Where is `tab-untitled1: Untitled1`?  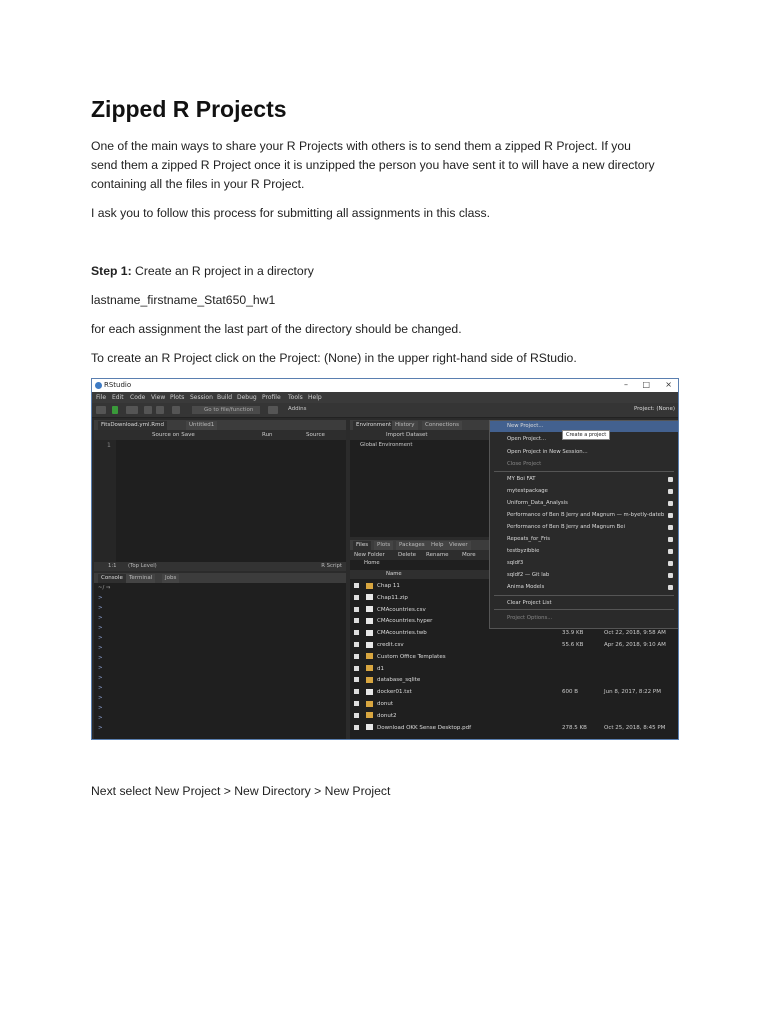 tab-untitled1: Untitled1 is located at coordinates (202, 425).